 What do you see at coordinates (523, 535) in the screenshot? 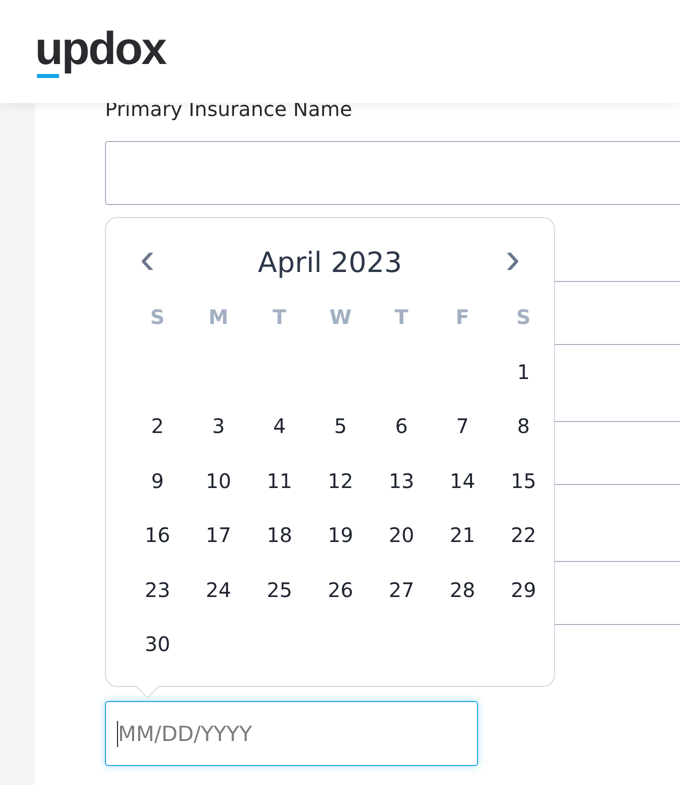
I see `day-button: 22` at bounding box center [523, 535].